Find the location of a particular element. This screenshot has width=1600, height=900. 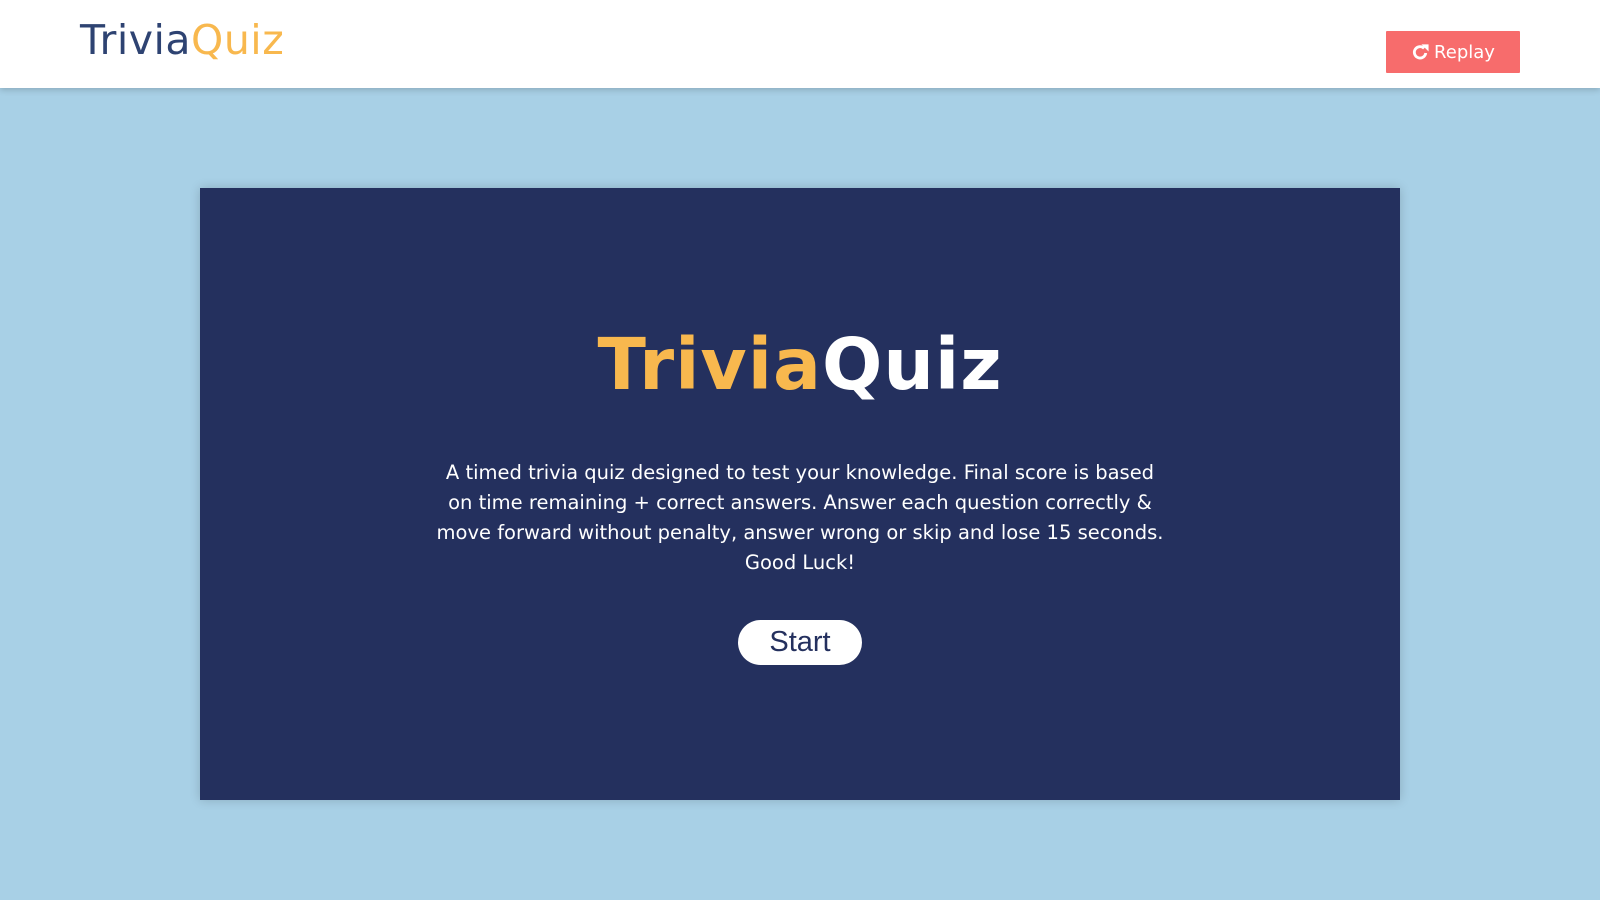

navbar-logo: TriviaQuiz is located at coordinates (182, 40).